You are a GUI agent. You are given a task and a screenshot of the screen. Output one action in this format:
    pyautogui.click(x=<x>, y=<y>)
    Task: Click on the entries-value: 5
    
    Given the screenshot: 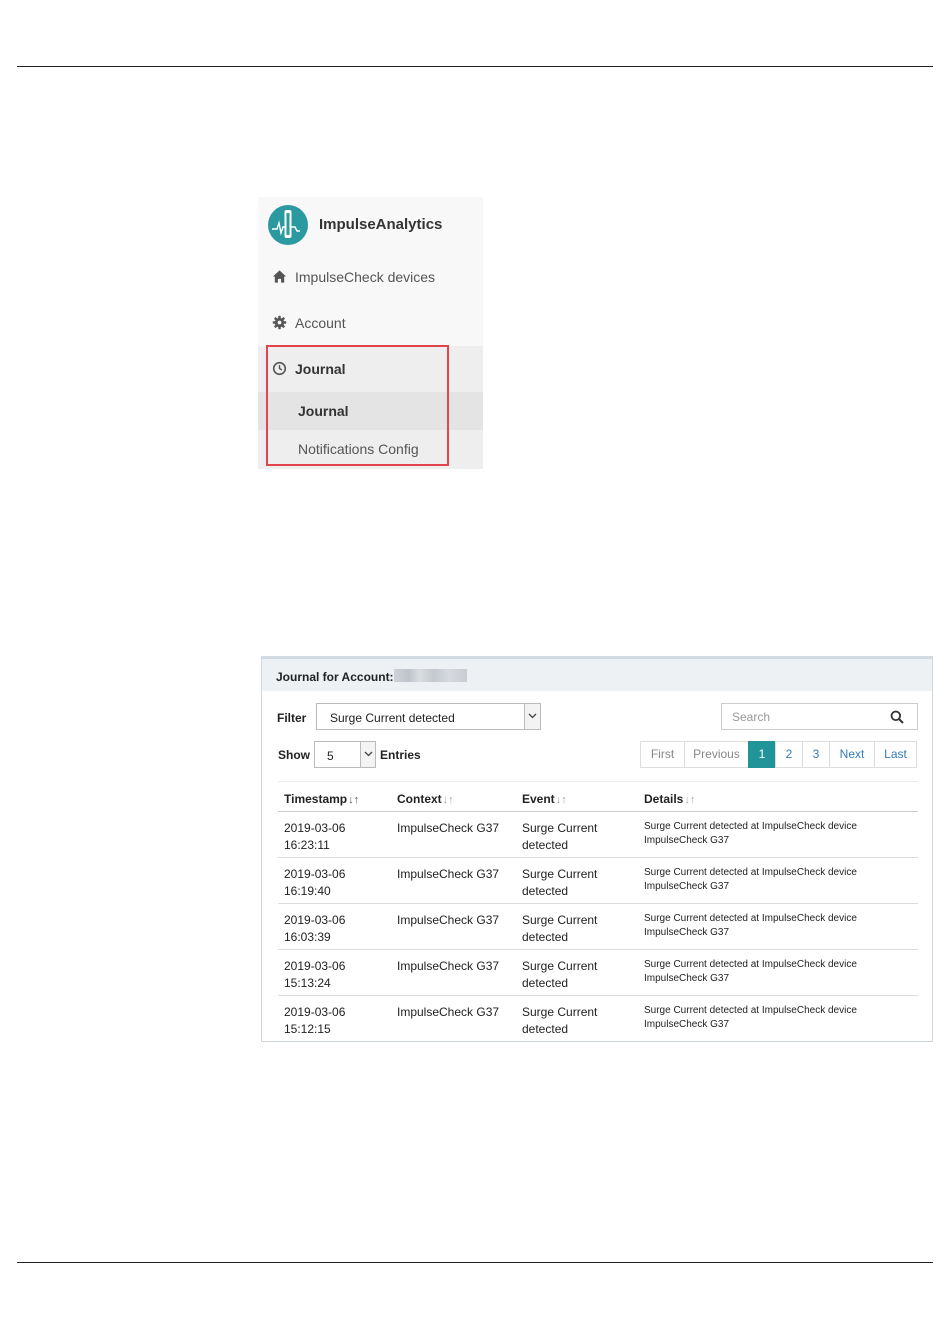 What is the action you would take?
    pyautogui.click(x=330, y=756)
    